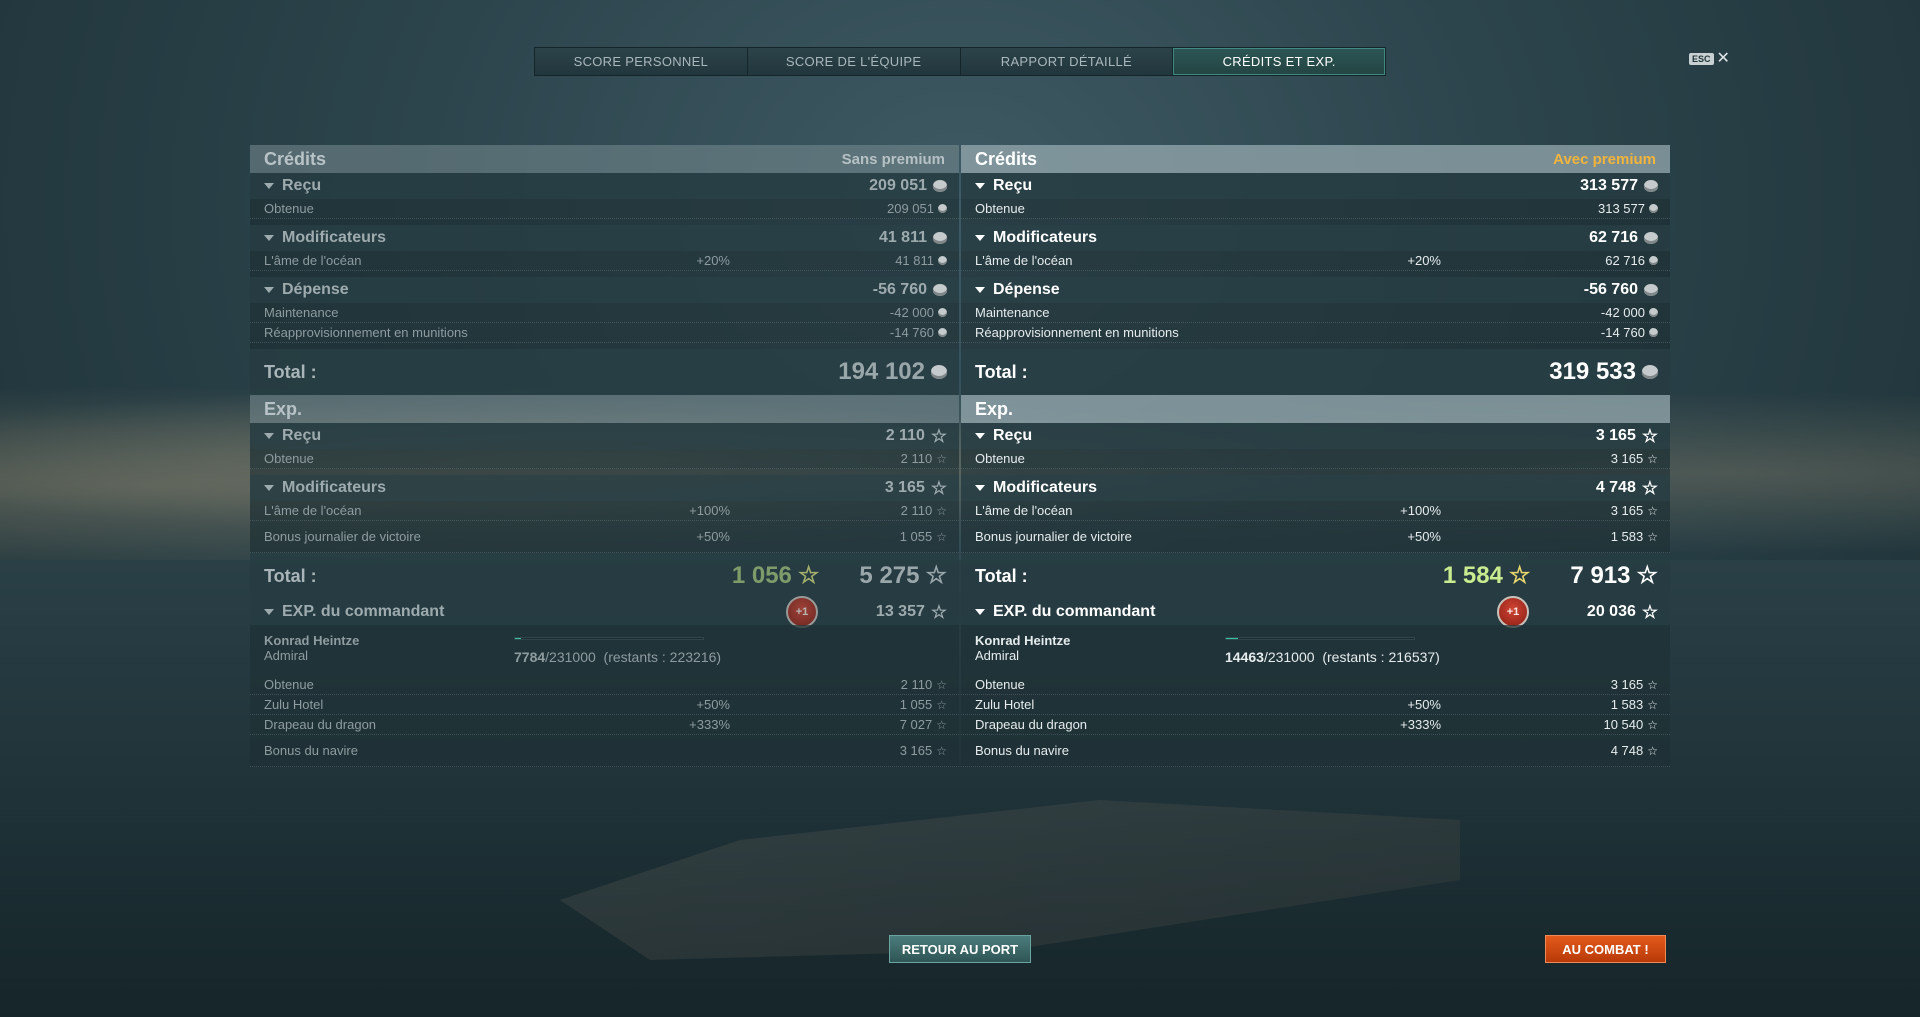 This screenshot has height=1017, width=1920. I want to click on row-value: 41 811, so click(914, 260).